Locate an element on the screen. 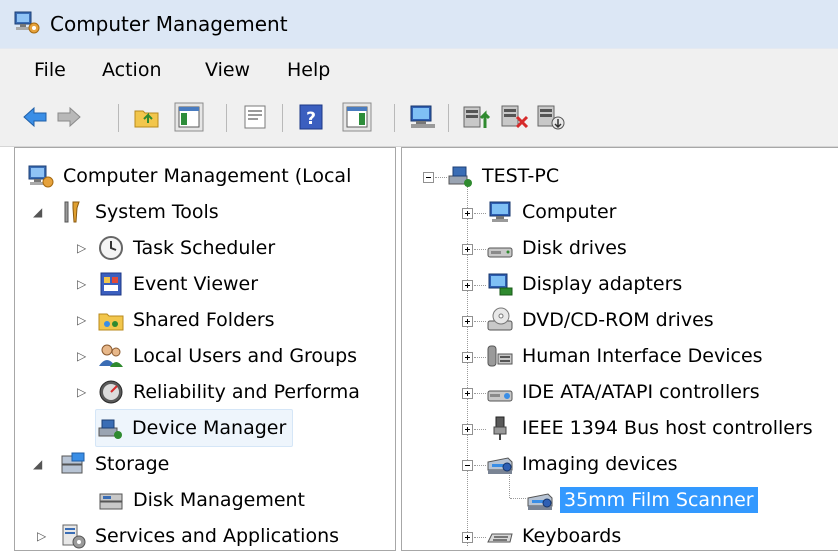 The image size is (838, 551). uninstall-device-icon is located at coordinates (515, 117).